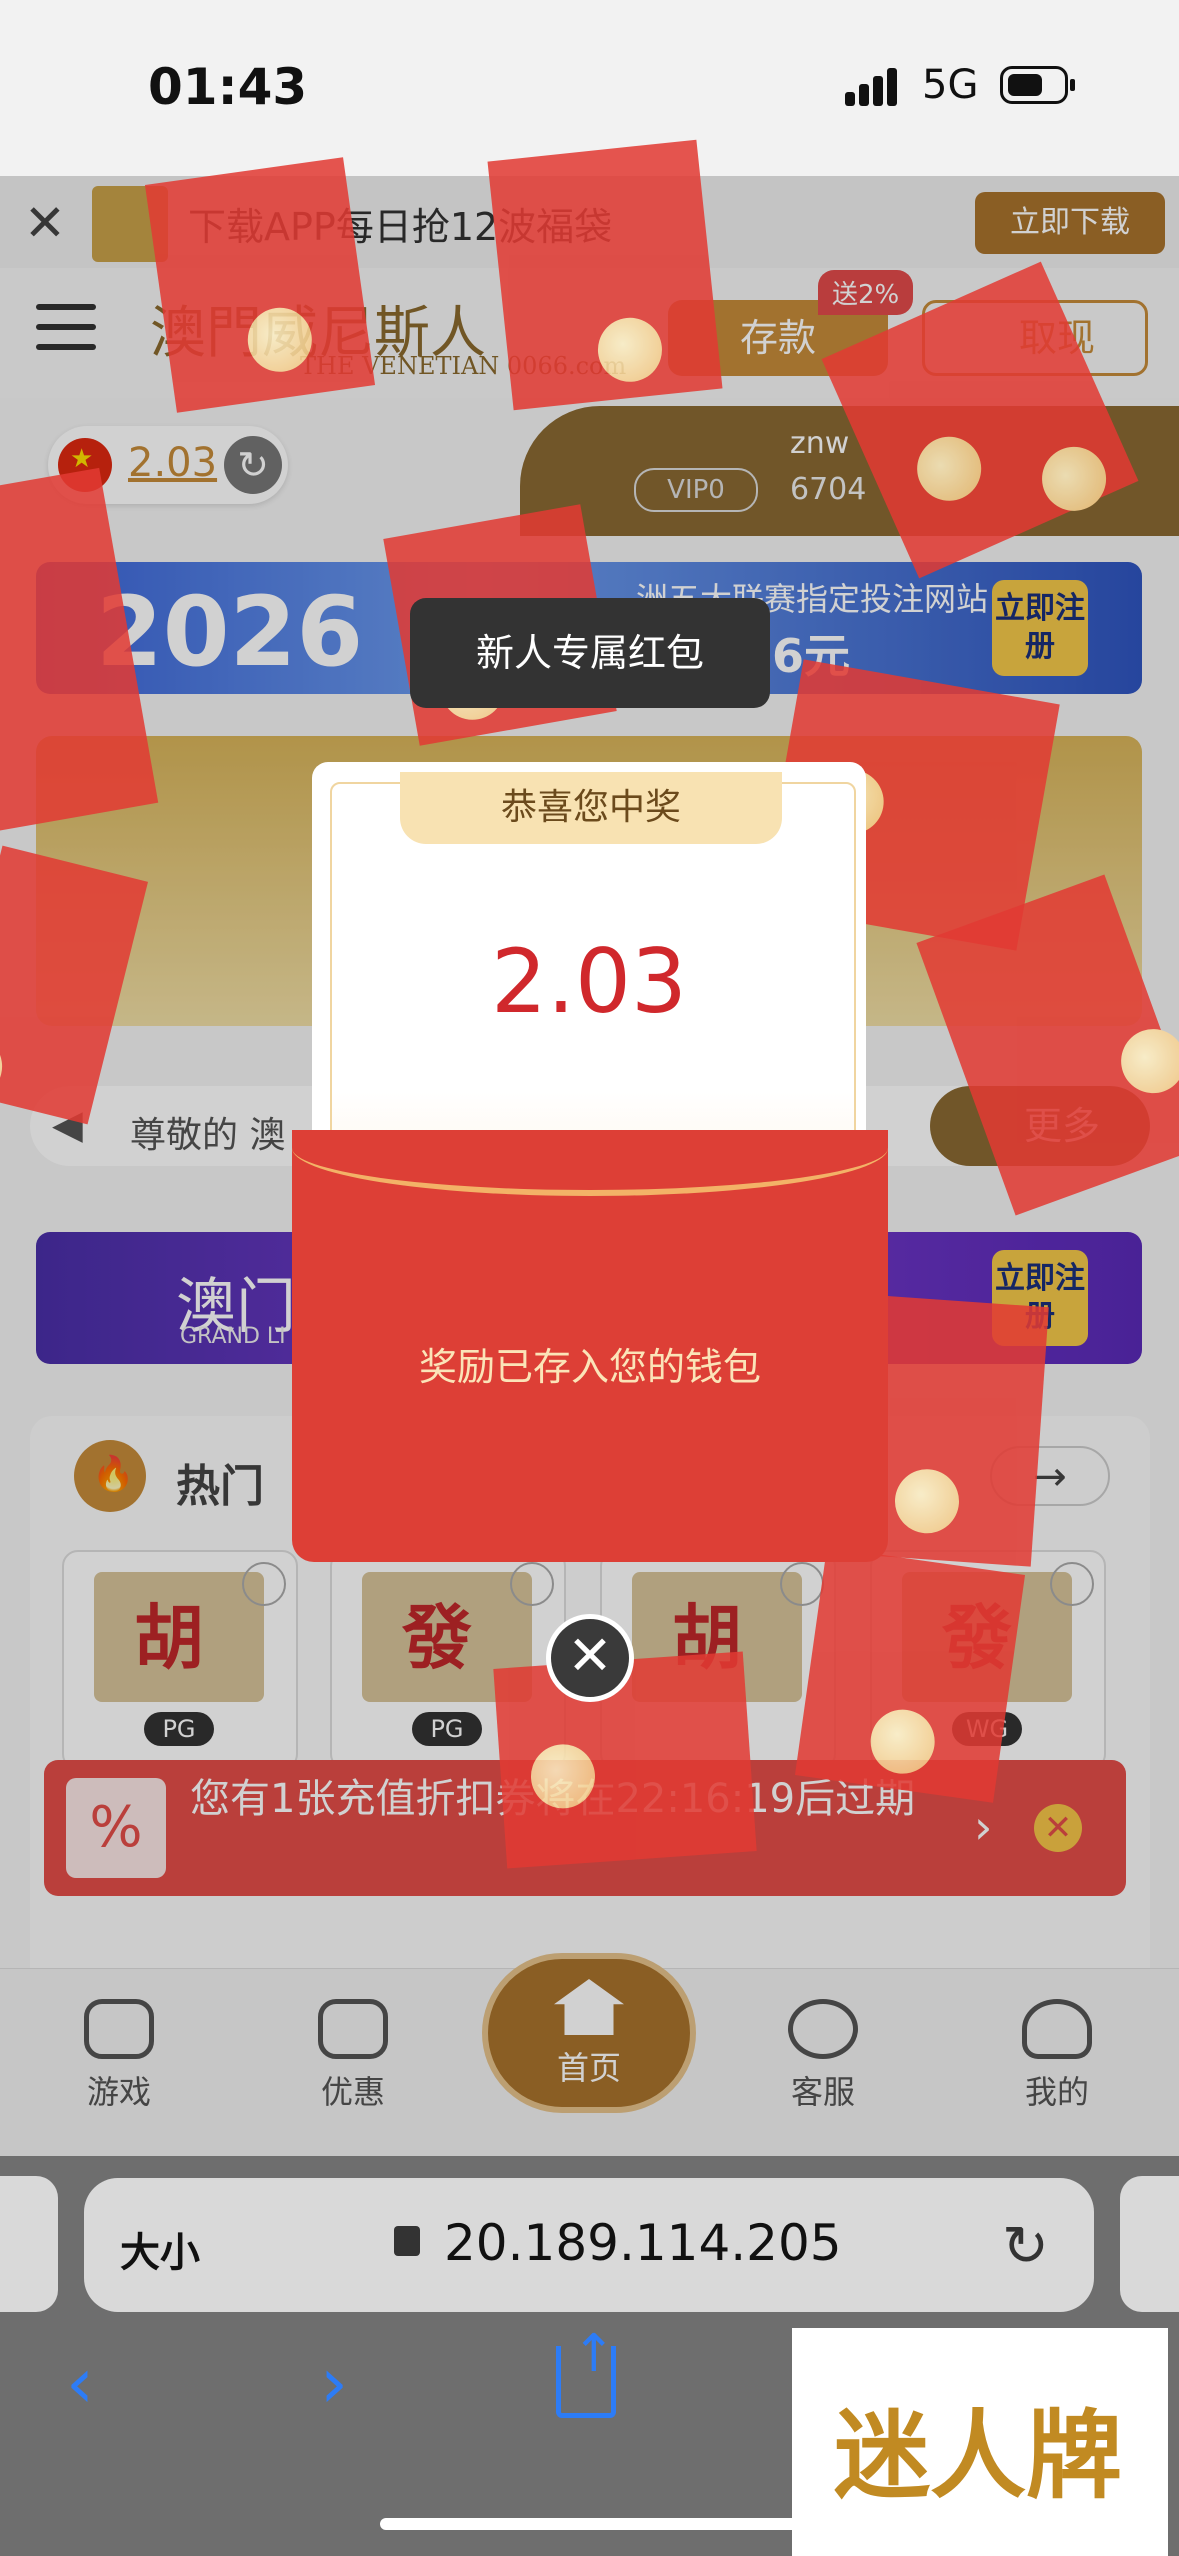  Describe the element at coordinates (643, 2243) in the screenshot. I see `url-text: 20.189.114.205` at that location.